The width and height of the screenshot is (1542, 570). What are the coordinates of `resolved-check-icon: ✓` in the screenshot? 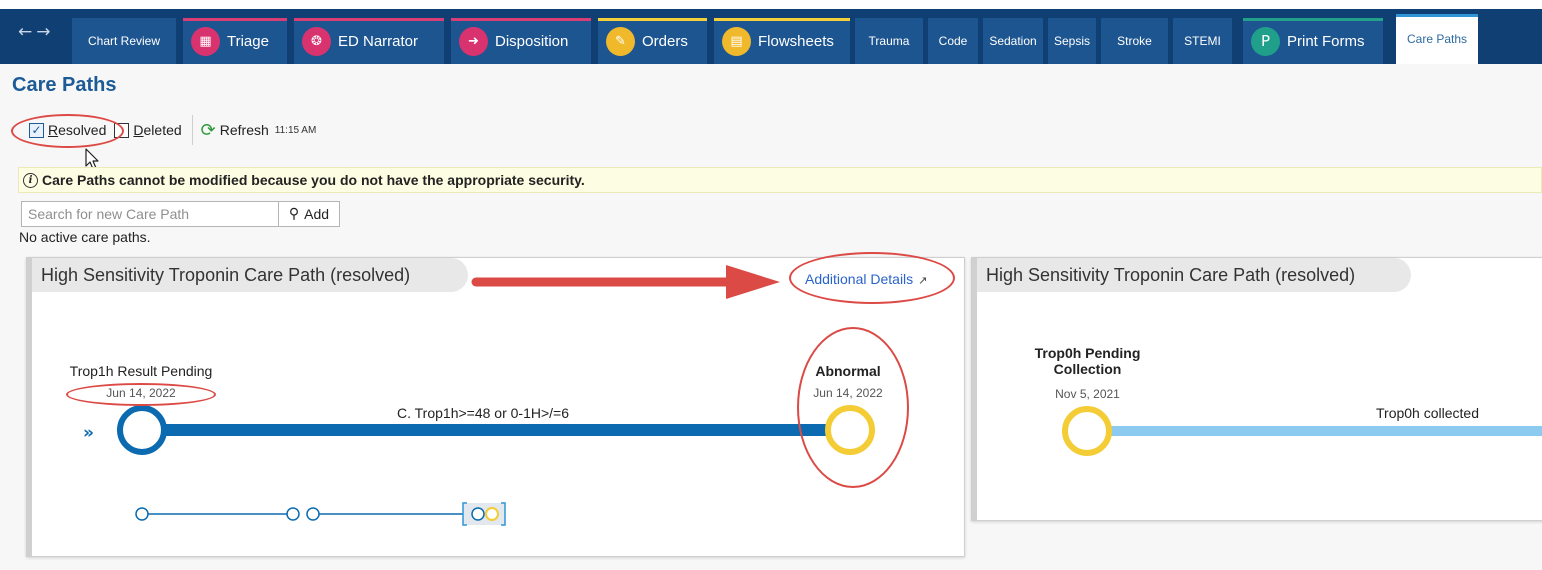 It's located at (36, 130).